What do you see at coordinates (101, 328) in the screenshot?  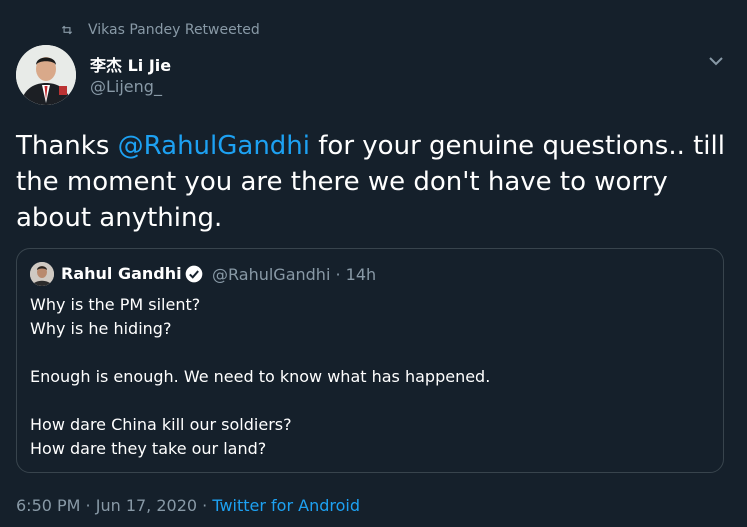 I see `quoted-line: Why is he hiding?` at bounding box center [101, 328].